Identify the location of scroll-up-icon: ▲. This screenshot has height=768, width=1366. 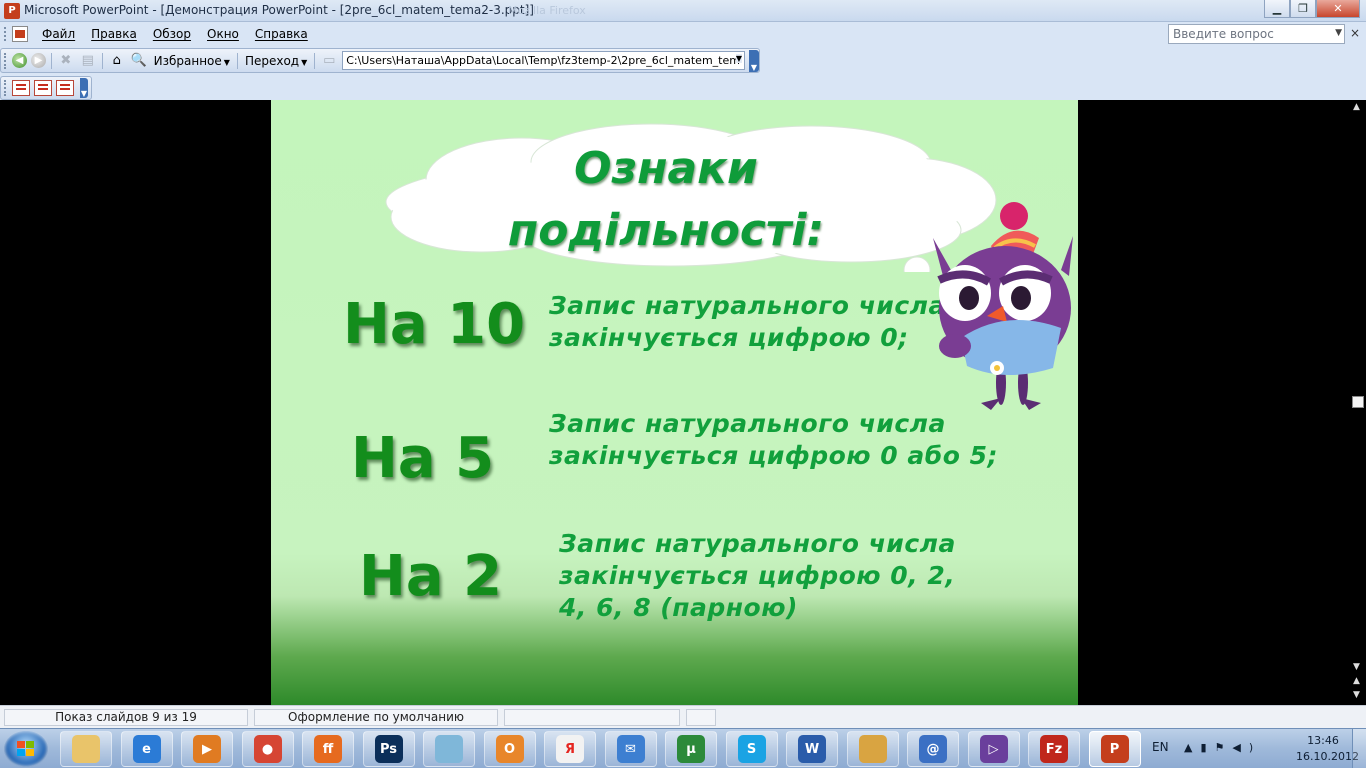
(1356, 107).